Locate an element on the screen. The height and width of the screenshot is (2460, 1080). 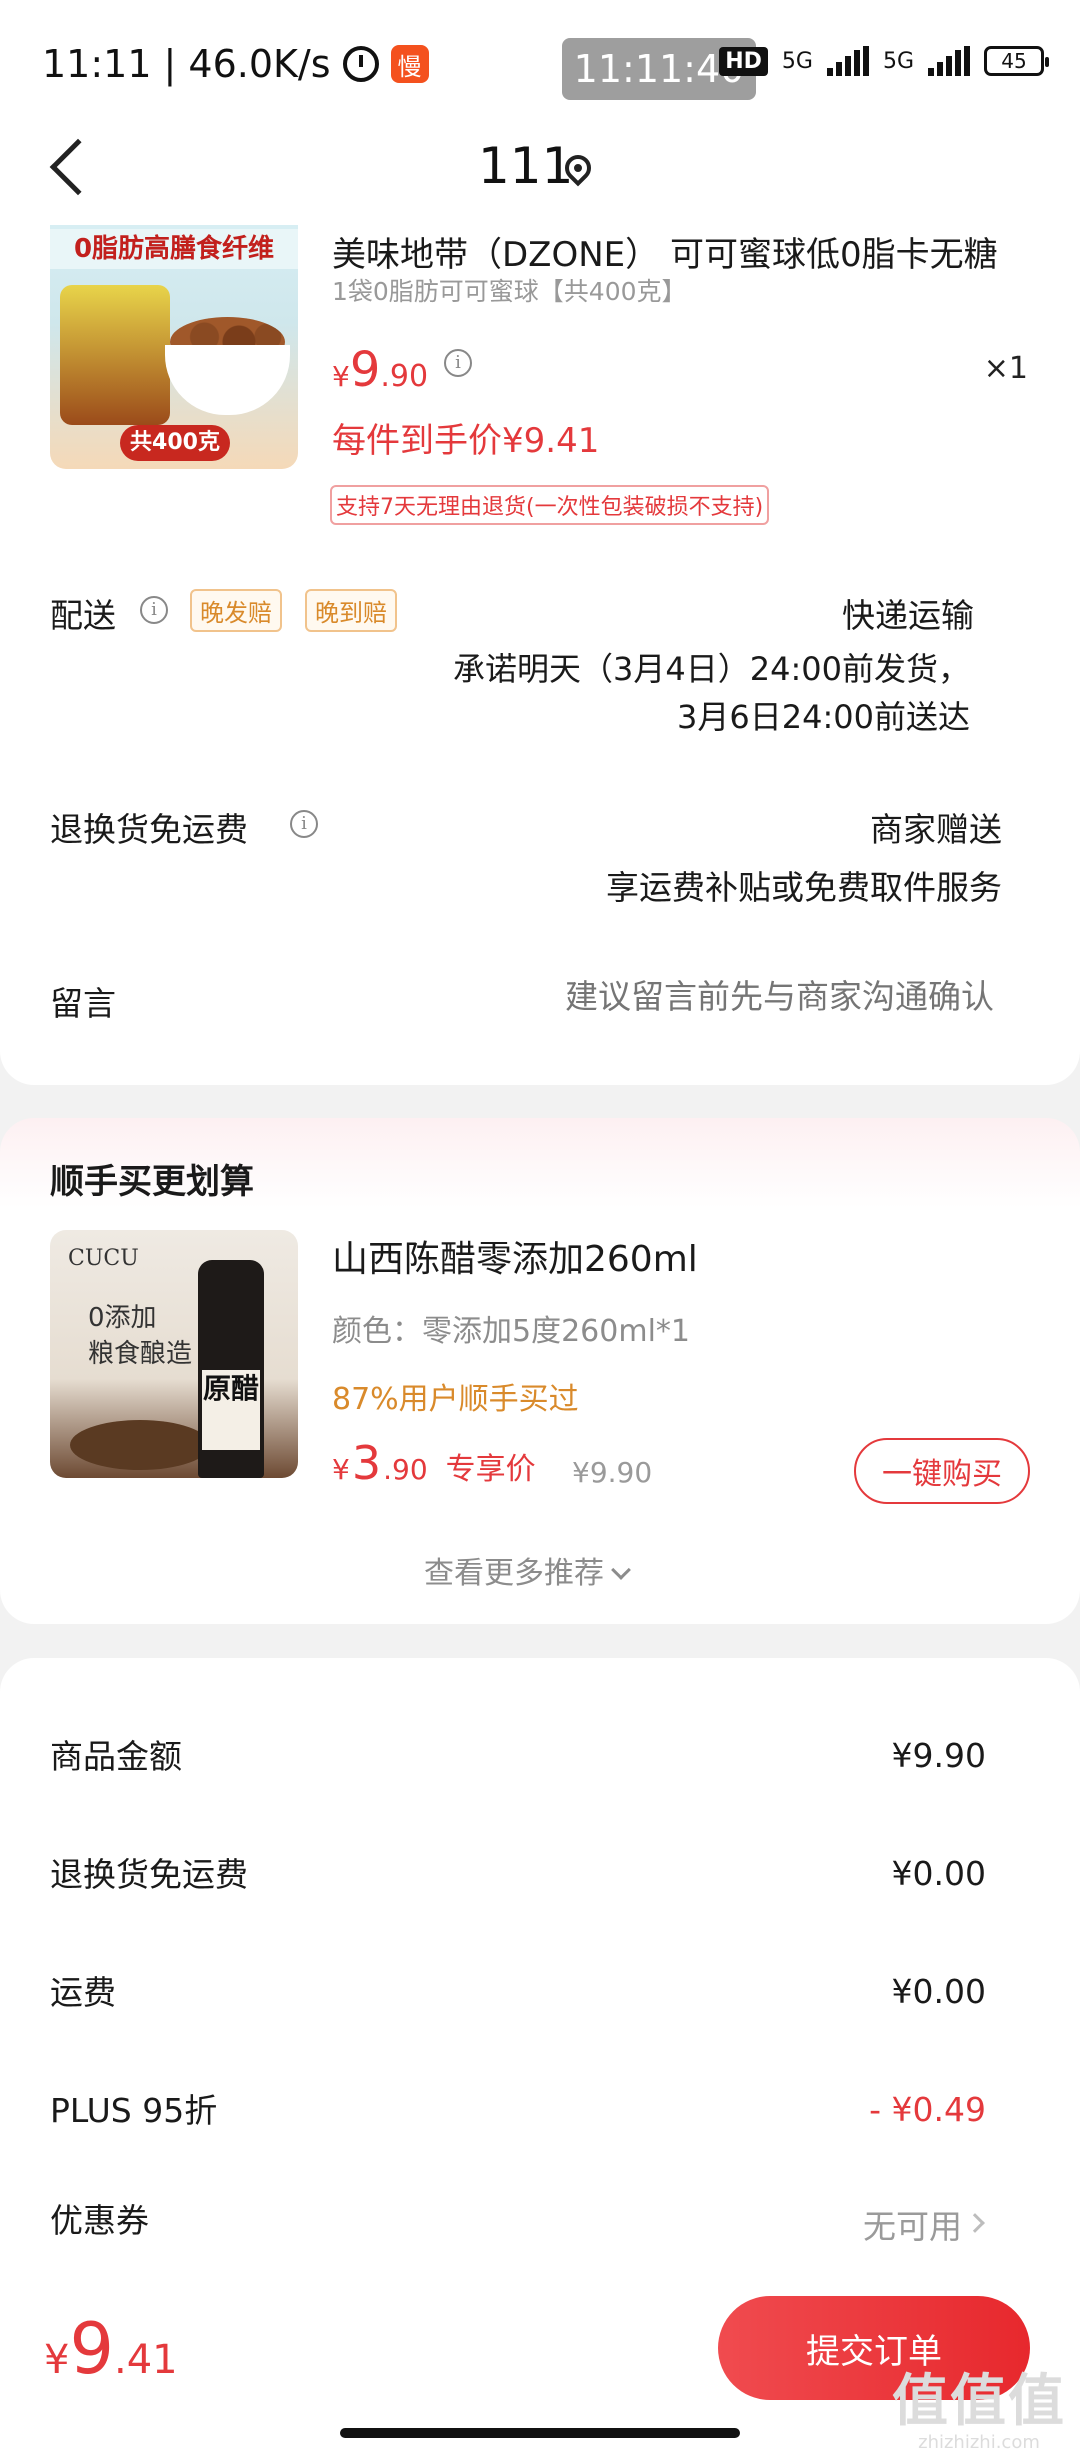
summary-label: 运费 is located at coordinates (83, 1992).